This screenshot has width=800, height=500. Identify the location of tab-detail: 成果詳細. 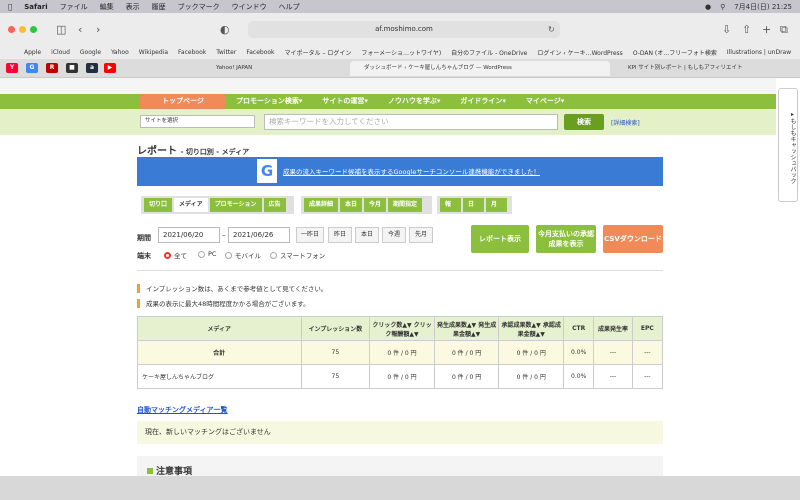
(321, 205).